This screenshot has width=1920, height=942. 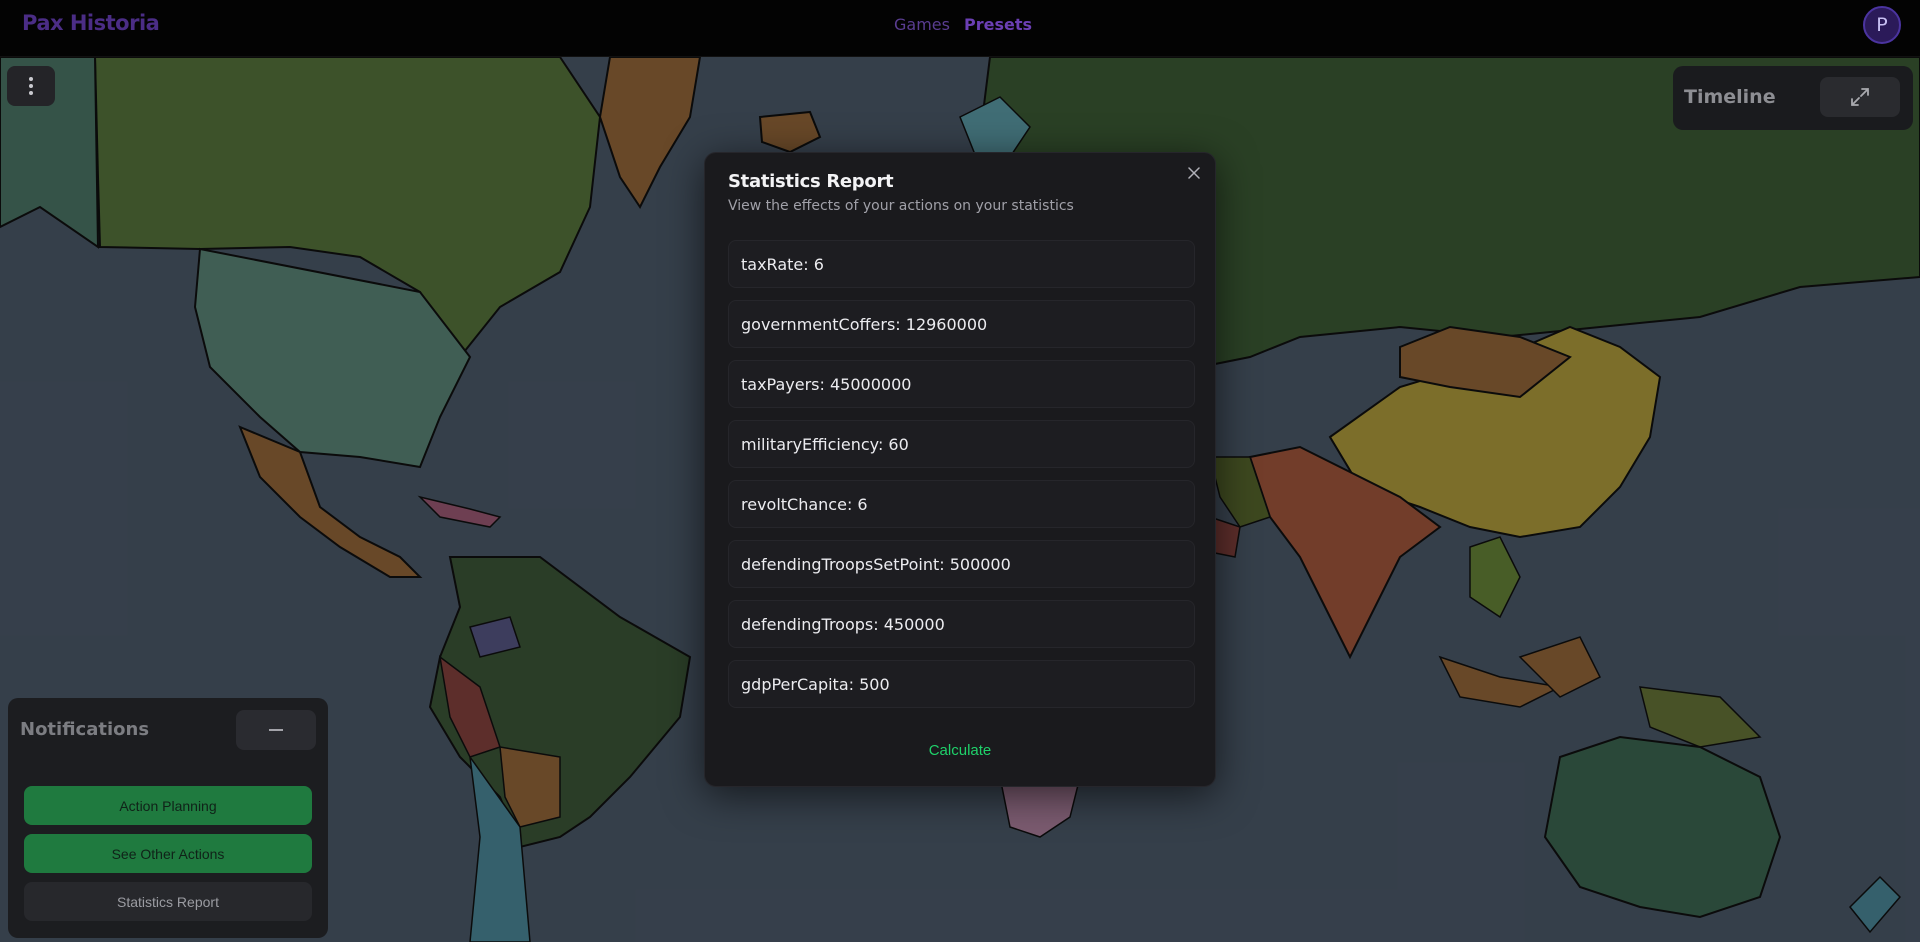 I want to click on stat-defending-troops-set-point: defendingTroopsSetPoint: 500000, so click(x=961, y=564).